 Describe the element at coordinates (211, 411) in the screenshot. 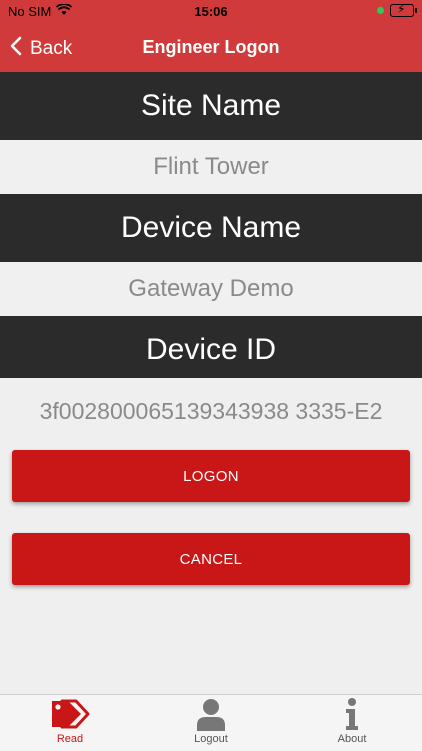

I see `device-id-value: 3f002800065139343938 3335-E2` at that location.